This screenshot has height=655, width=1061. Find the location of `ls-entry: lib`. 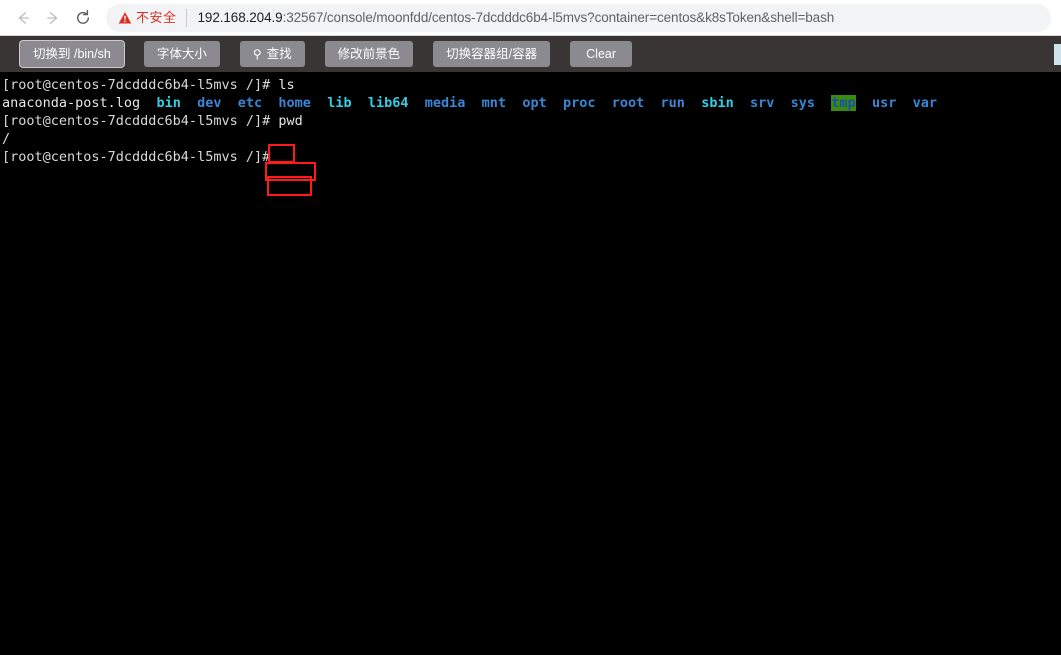

ls-entry: lib is located at coordinates (339, 103).